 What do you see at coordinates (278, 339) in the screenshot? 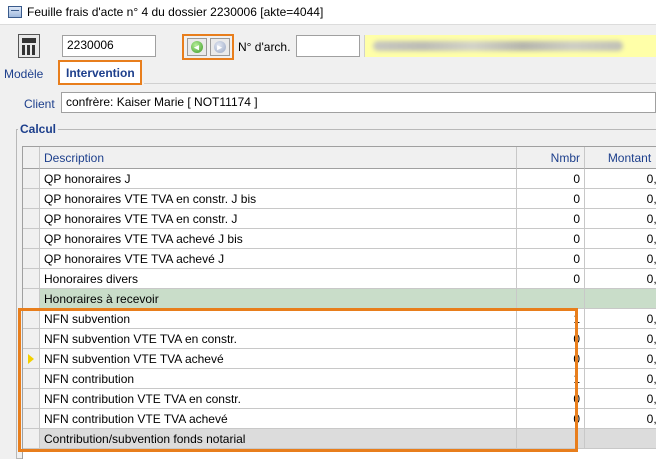
I see `cell-description: NFN subvention VTE TVA en constr.` at bounding box center [278, 339].